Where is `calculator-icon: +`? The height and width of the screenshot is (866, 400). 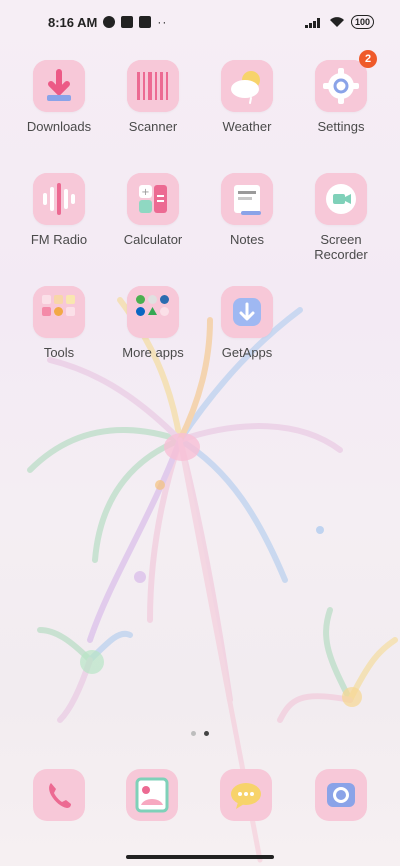
calculator-icon: + is located at coordinates (153, 199).